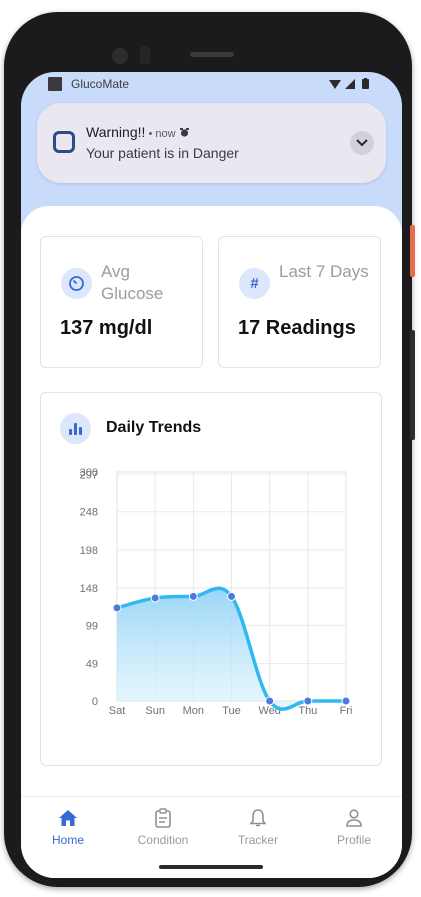 The width and height of the screenshot is (421, 897). What do you see at coordinates (231, 711) in the screenshot?
I see `x-tick-label: Tue` at bounding box center [231, 711].